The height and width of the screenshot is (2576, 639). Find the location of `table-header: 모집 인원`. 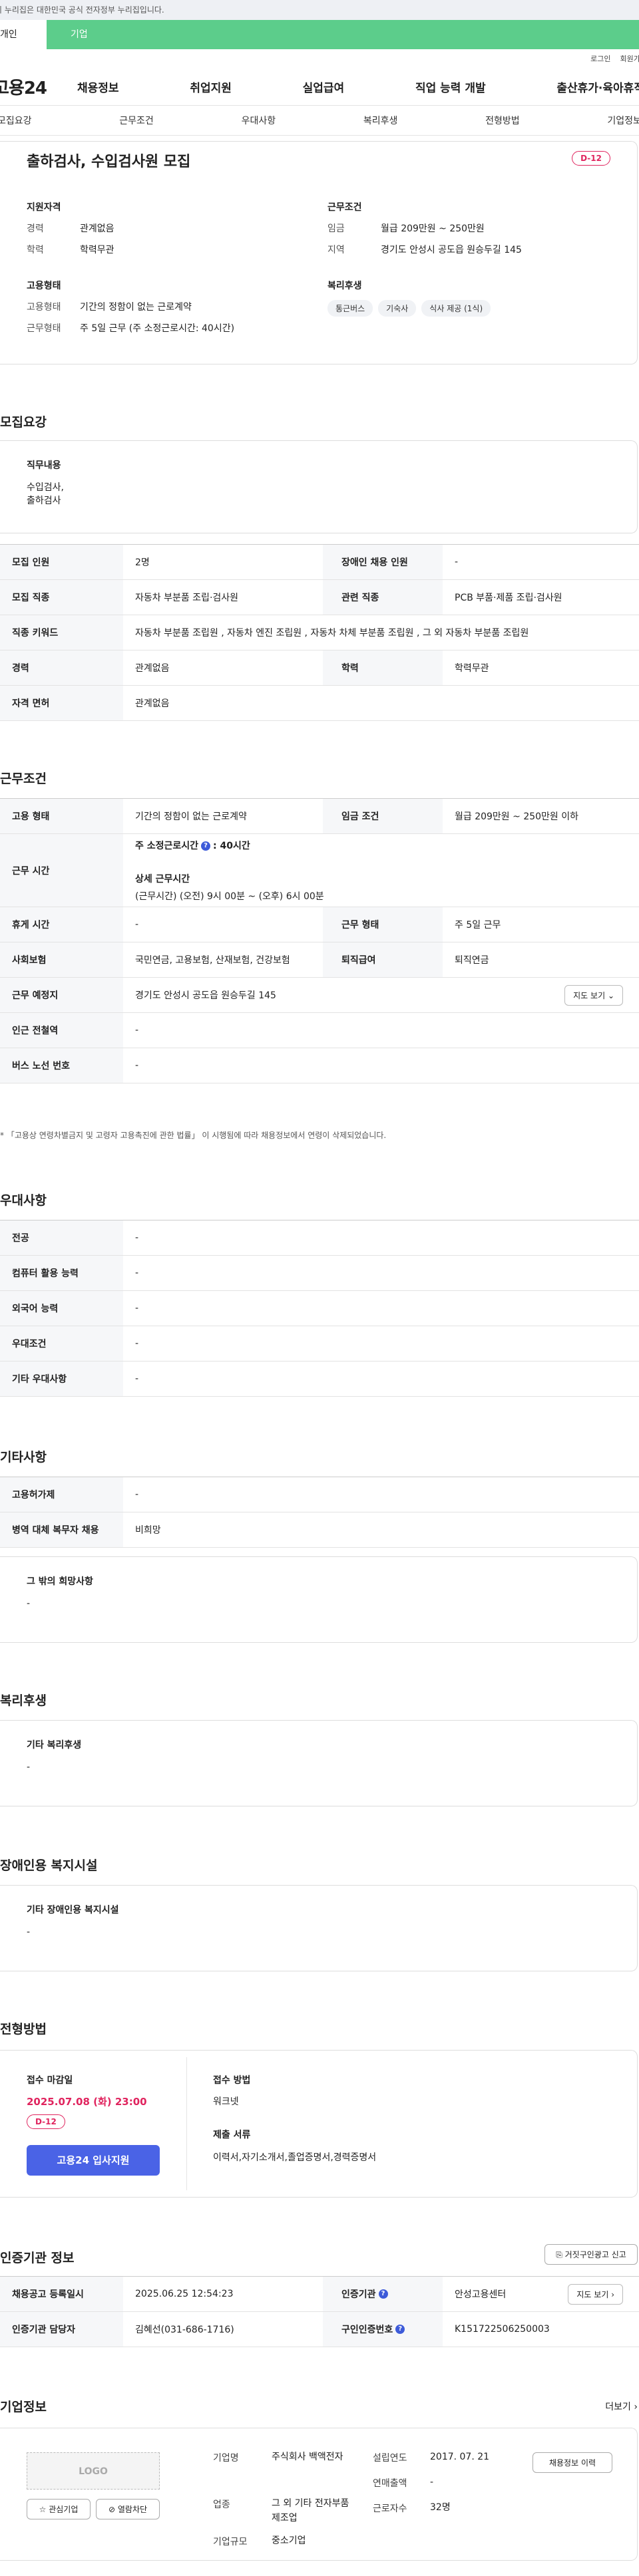

table-header: 모집 인원 is located at coordinates (61, 562).